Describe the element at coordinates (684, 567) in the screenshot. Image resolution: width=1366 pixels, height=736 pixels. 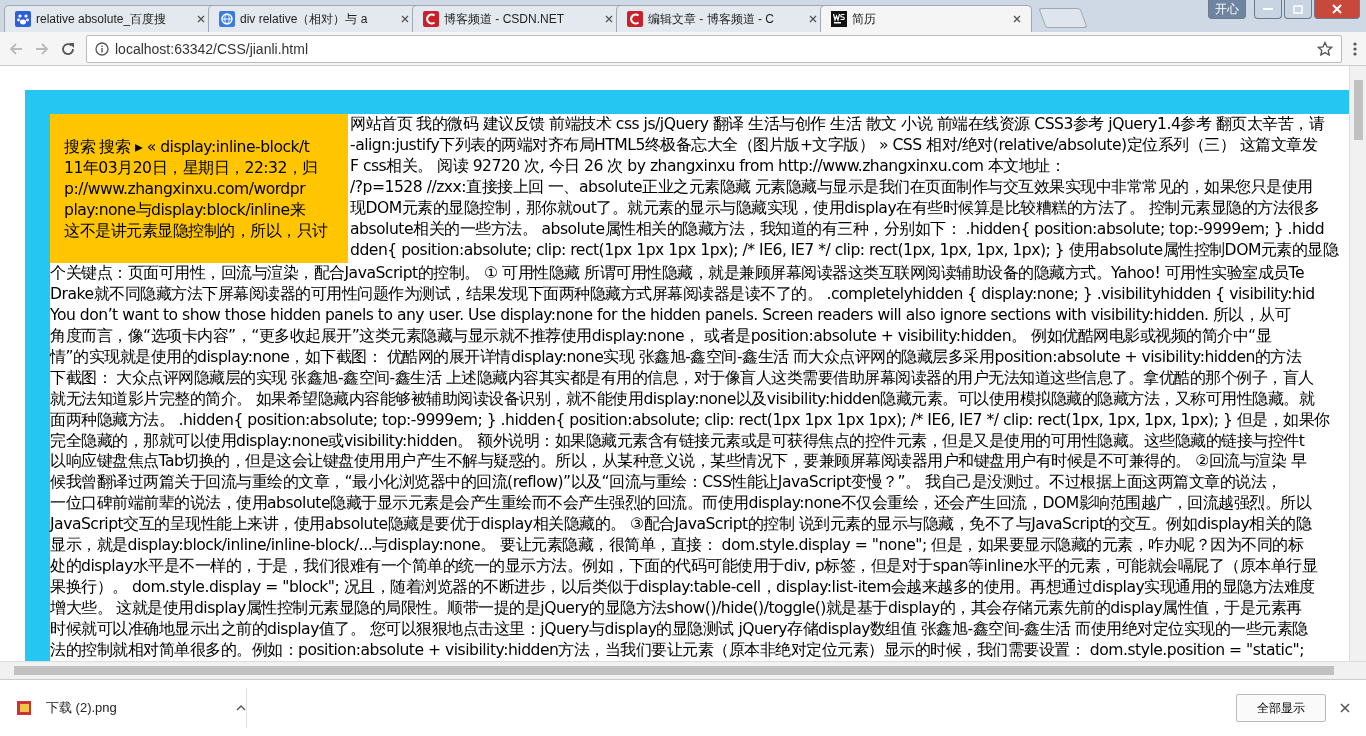
I see `text-line: 处的display水平是不一样的，于是，我们很难有一个简单的统一的显示方法。例如，下面的代码可能使用于div, p标签，但是对于span等inline水平的元素，可能就会嗝屁了（原本单行显` at that location.